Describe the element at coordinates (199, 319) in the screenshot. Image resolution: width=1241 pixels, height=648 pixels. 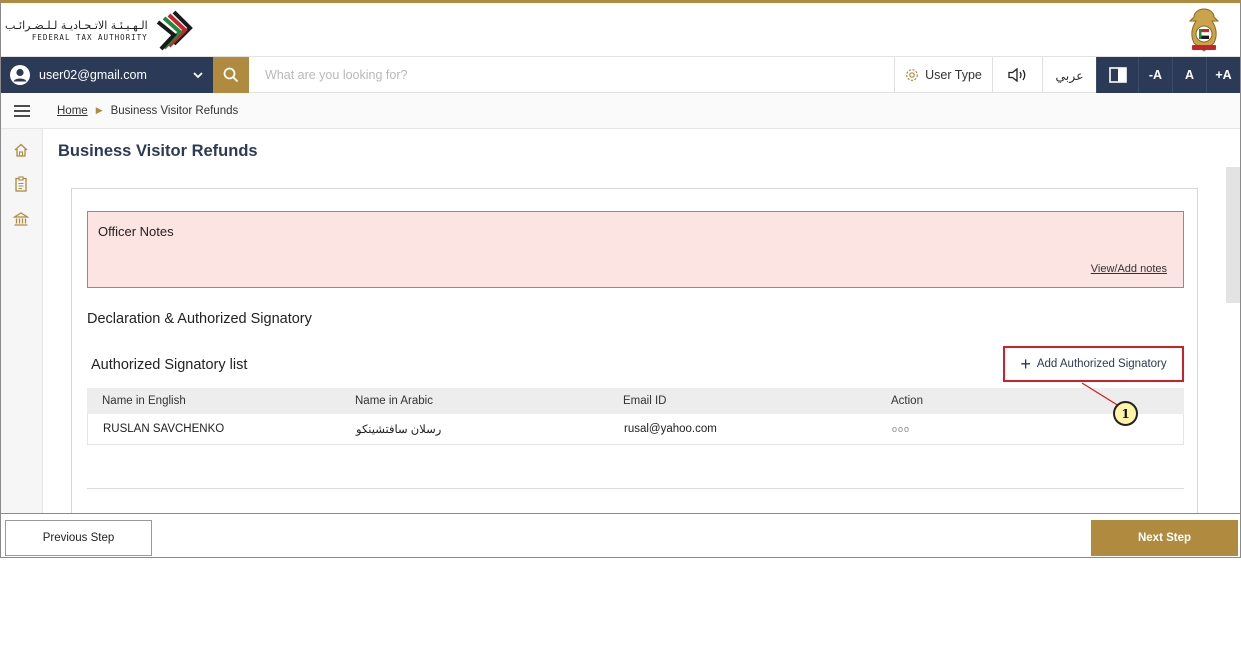
I see `declaration-heading: Declaration & Authorized Signatory` at that location.